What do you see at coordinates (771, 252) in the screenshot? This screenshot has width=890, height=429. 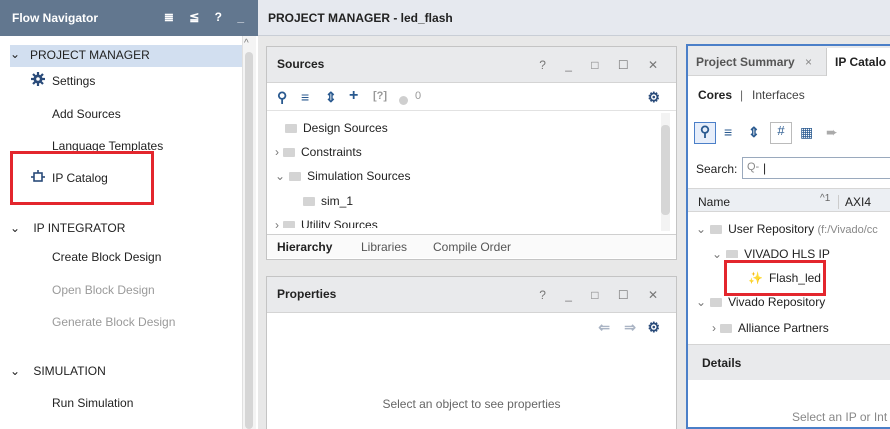 I see `tree-row: ⌄ VIVADO HLS IP` at bounding box center [771, 252].